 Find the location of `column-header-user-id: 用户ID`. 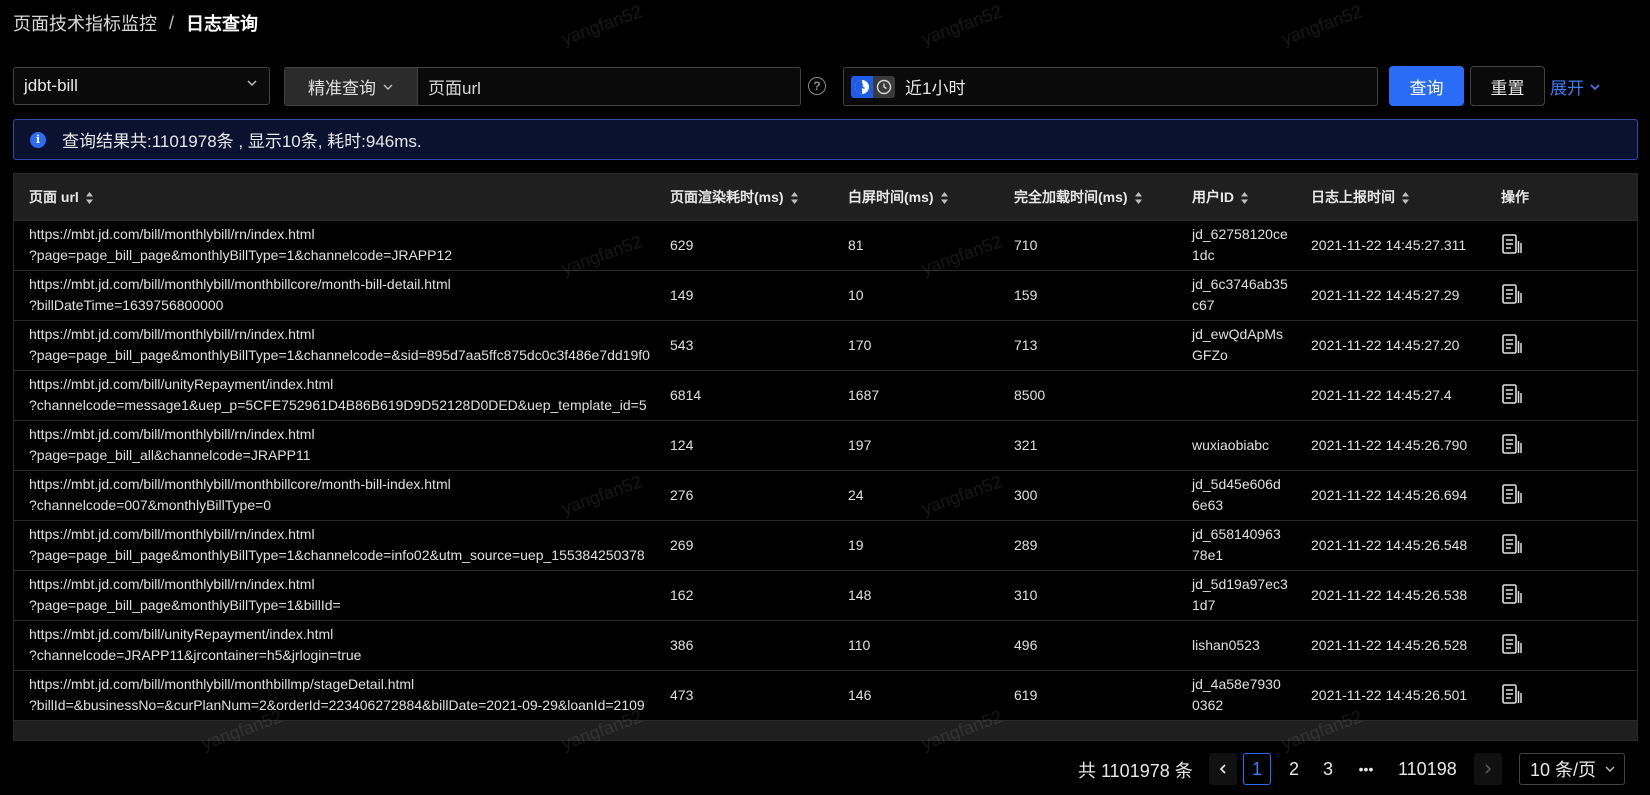

column-header-user-id: 用户ID is located at coordinates (1236, 197).